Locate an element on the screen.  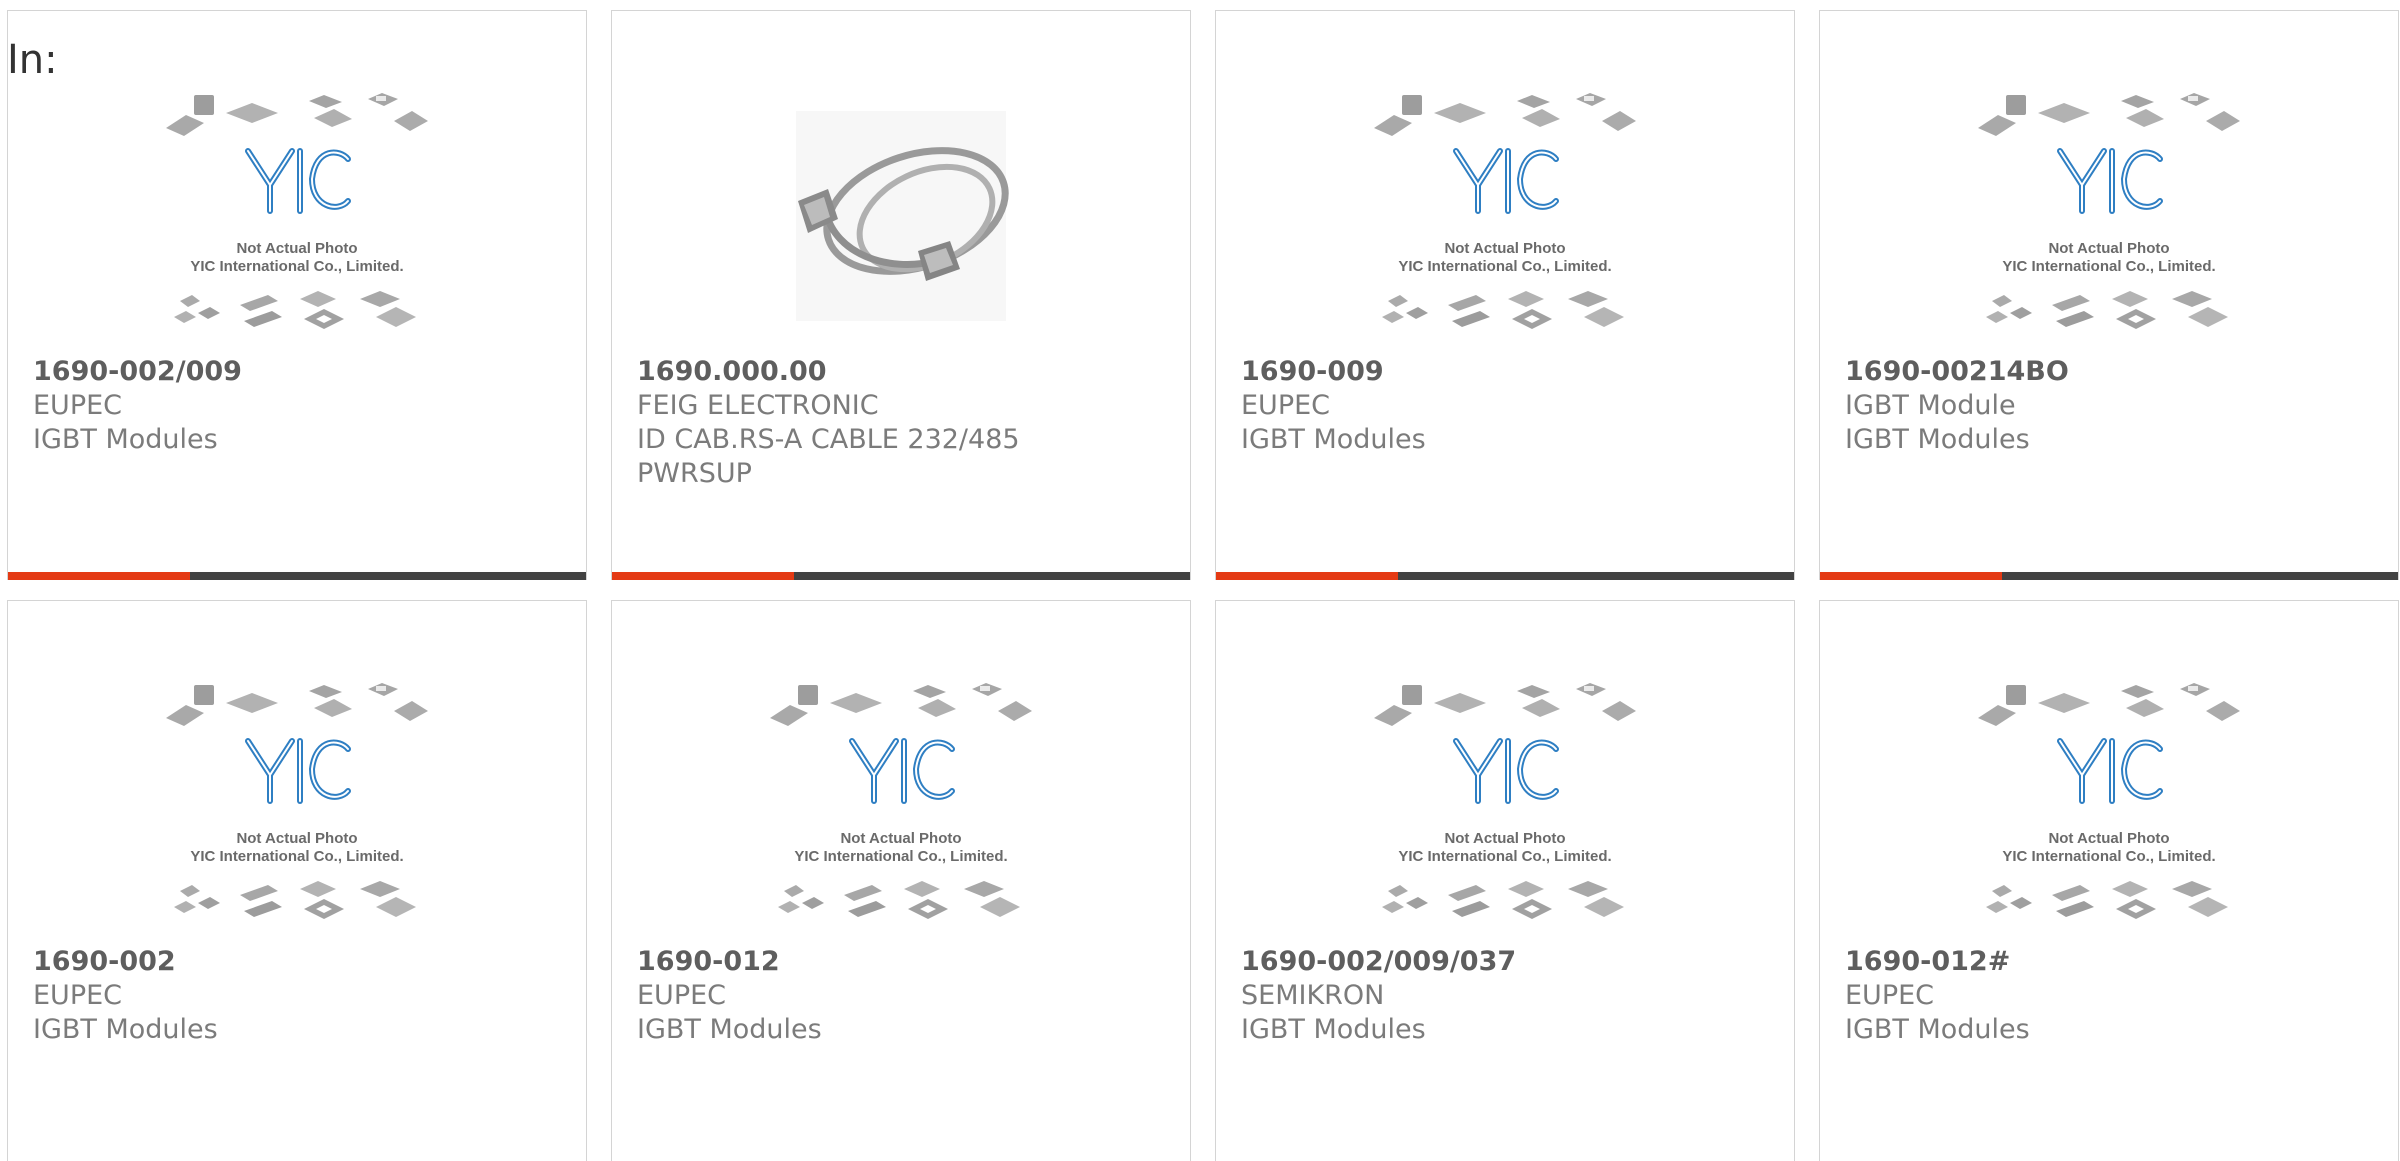
product-info: 1690-002/009/037 SEMIKRON IGBT Modules is located at coordinates (1505, 996).